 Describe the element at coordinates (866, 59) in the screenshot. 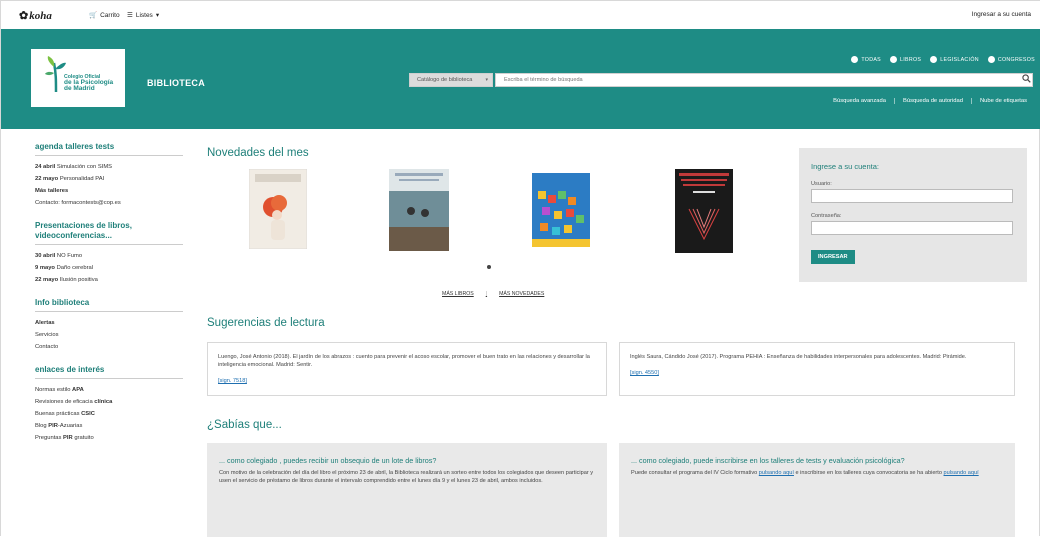

I see `radio-todas: TODAS` at that location.